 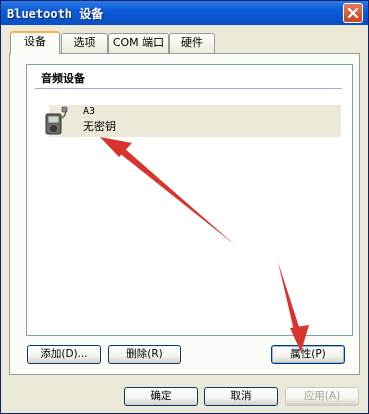 I want to click on close-button, so click(x=353, y=13).